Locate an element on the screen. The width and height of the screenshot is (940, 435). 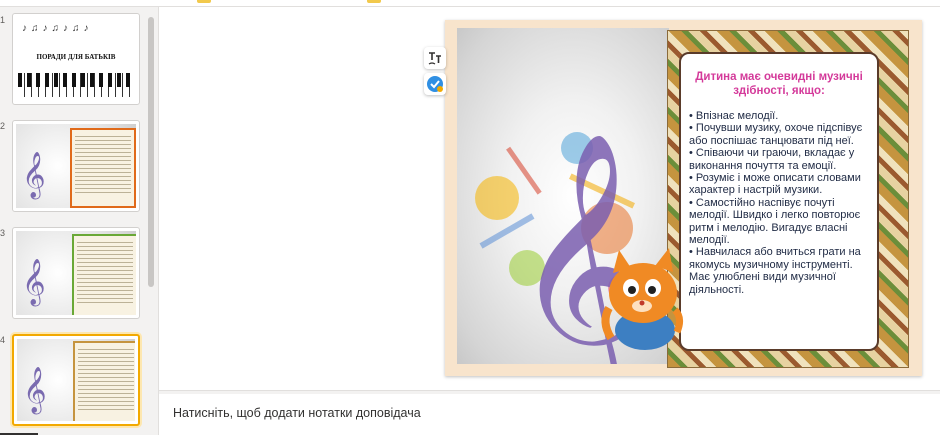
notes-divider is located at coordinates (549, 390).